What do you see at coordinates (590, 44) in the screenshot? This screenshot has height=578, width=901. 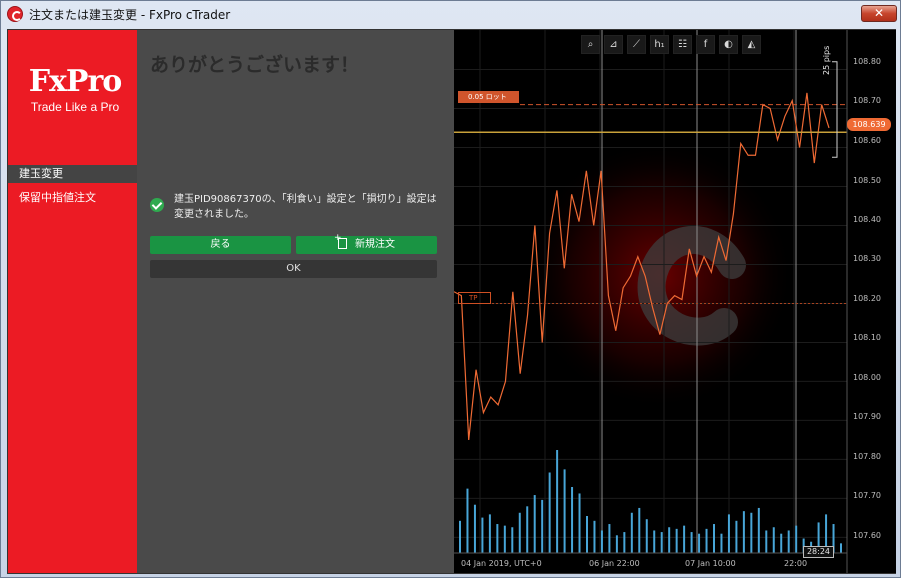 I see `zoom-icon: ⌕` at bounding box center [590, 44].